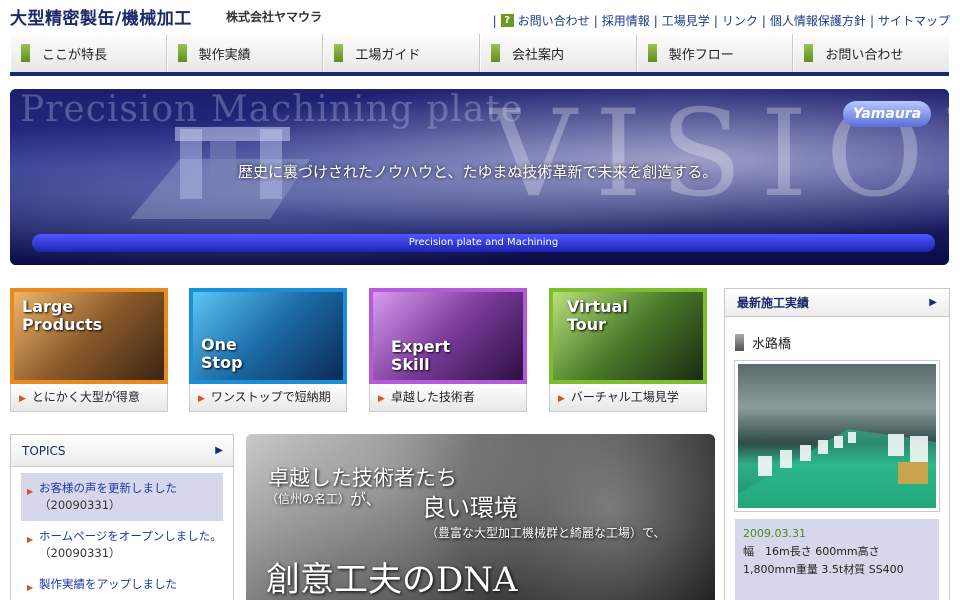  I want to click on dna-line-2a: （信州の名工）, so click(308, 499).